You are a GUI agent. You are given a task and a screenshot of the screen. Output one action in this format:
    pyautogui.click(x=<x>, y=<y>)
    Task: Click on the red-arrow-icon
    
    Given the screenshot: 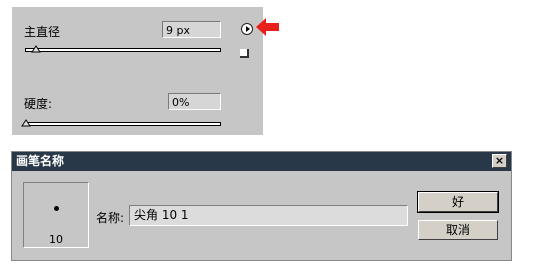 What is the action you would take?
    pyautogui.click(x=267, y=27)
    